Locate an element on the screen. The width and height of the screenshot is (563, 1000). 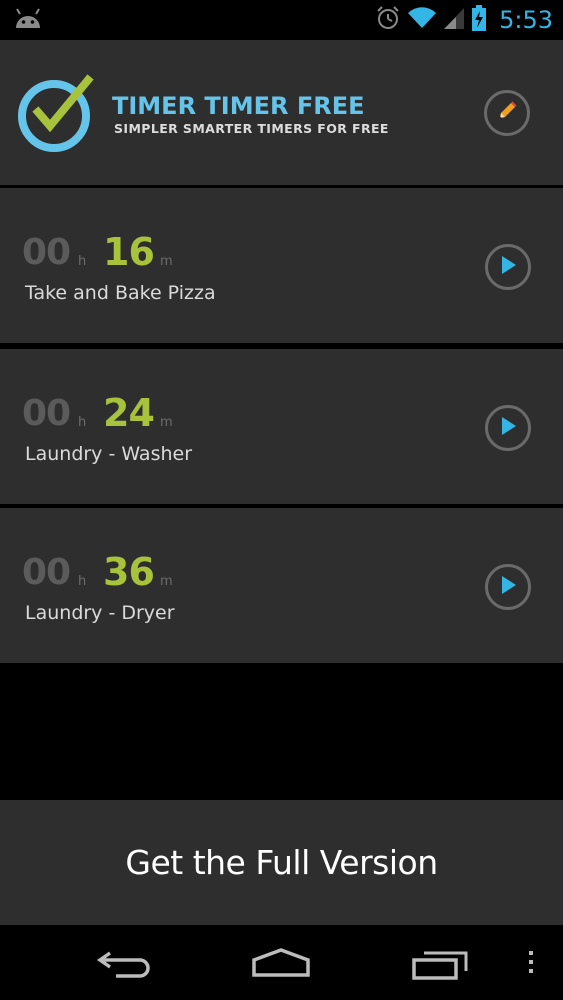
android-icon is located at coordinates (28, 21).